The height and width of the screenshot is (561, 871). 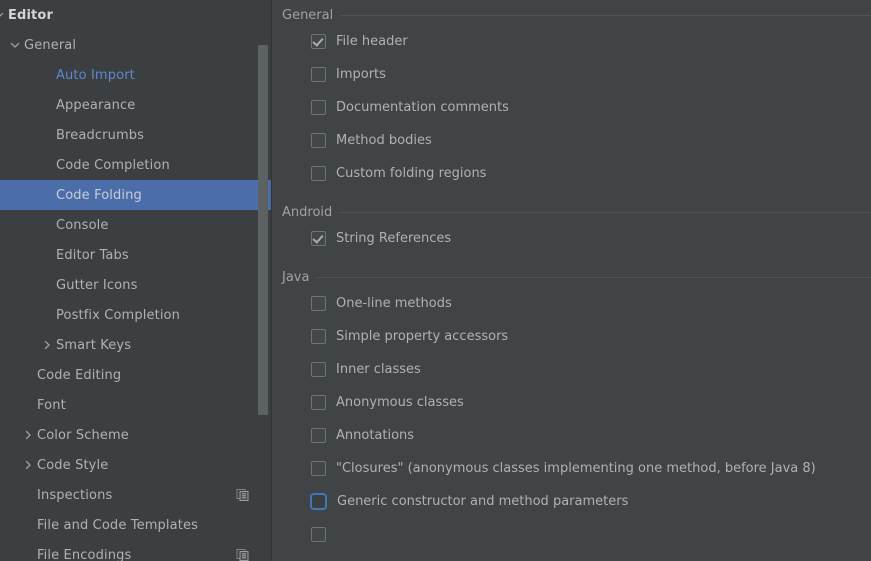 I want to click on sidebar-item-label: General, so click(x=50, y=45).